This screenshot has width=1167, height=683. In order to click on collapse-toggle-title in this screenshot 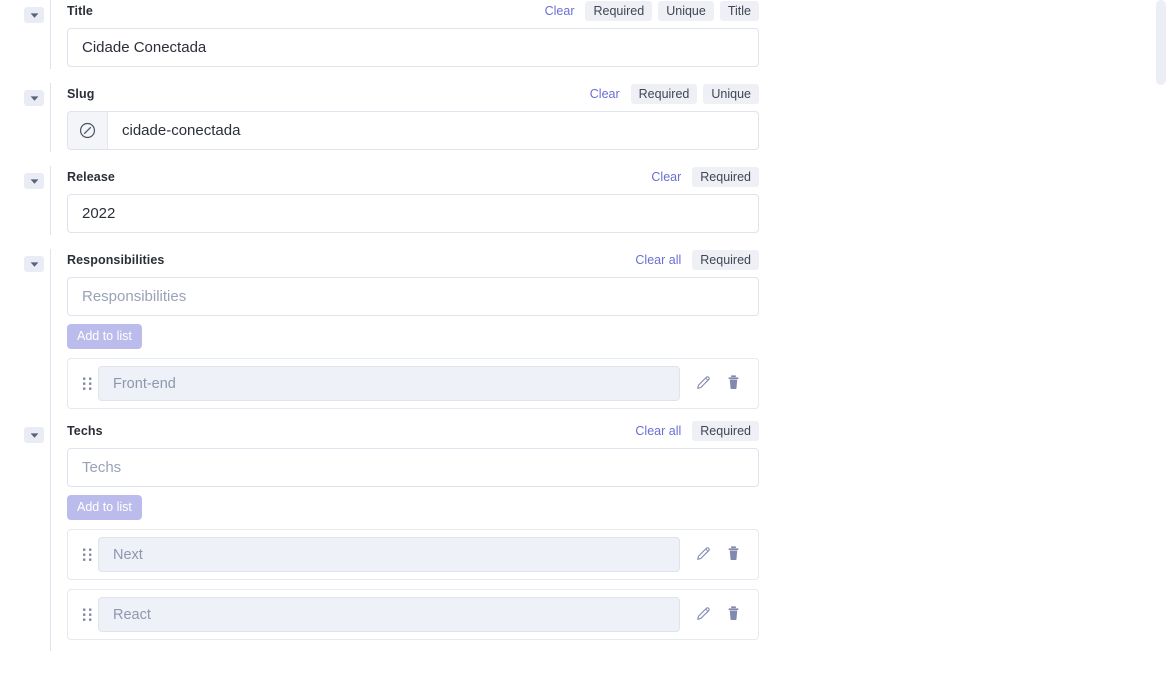, I will do `click(34, 15)`.